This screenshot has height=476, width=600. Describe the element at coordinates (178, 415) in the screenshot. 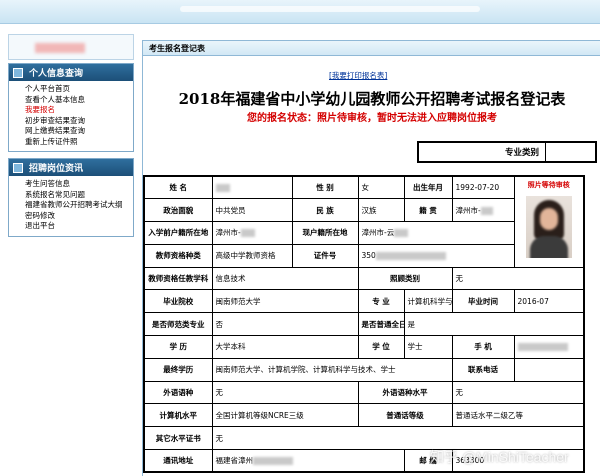

I see `computer-label: 计算机水平` at that location.